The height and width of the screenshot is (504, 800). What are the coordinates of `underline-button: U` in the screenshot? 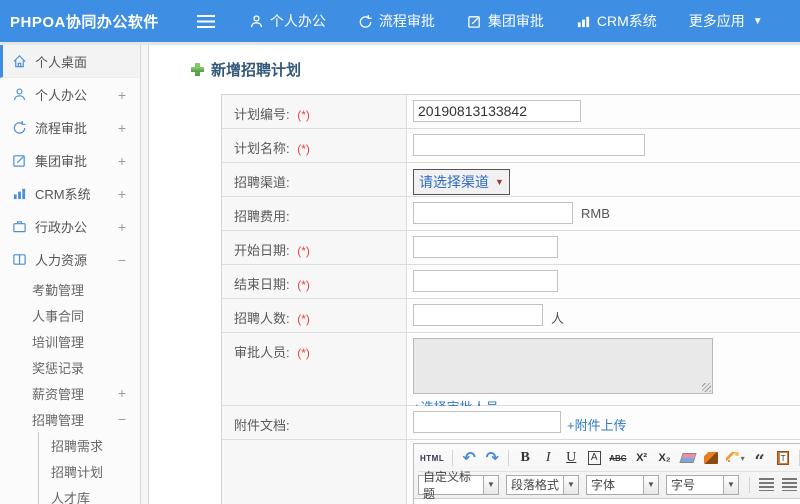 It's located at (571, 458).